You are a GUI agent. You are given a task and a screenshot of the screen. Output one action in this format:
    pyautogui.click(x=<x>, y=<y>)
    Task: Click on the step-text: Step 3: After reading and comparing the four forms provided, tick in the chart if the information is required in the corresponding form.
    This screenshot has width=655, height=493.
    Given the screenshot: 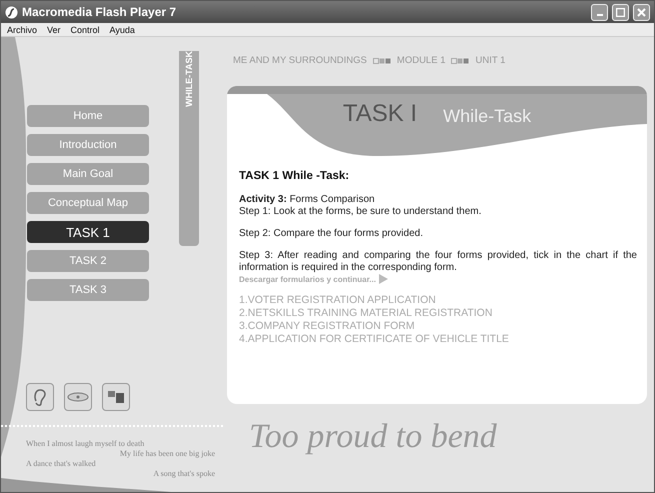 What is the action you would take?
    pyautogui.click(x=438, y=262)
    